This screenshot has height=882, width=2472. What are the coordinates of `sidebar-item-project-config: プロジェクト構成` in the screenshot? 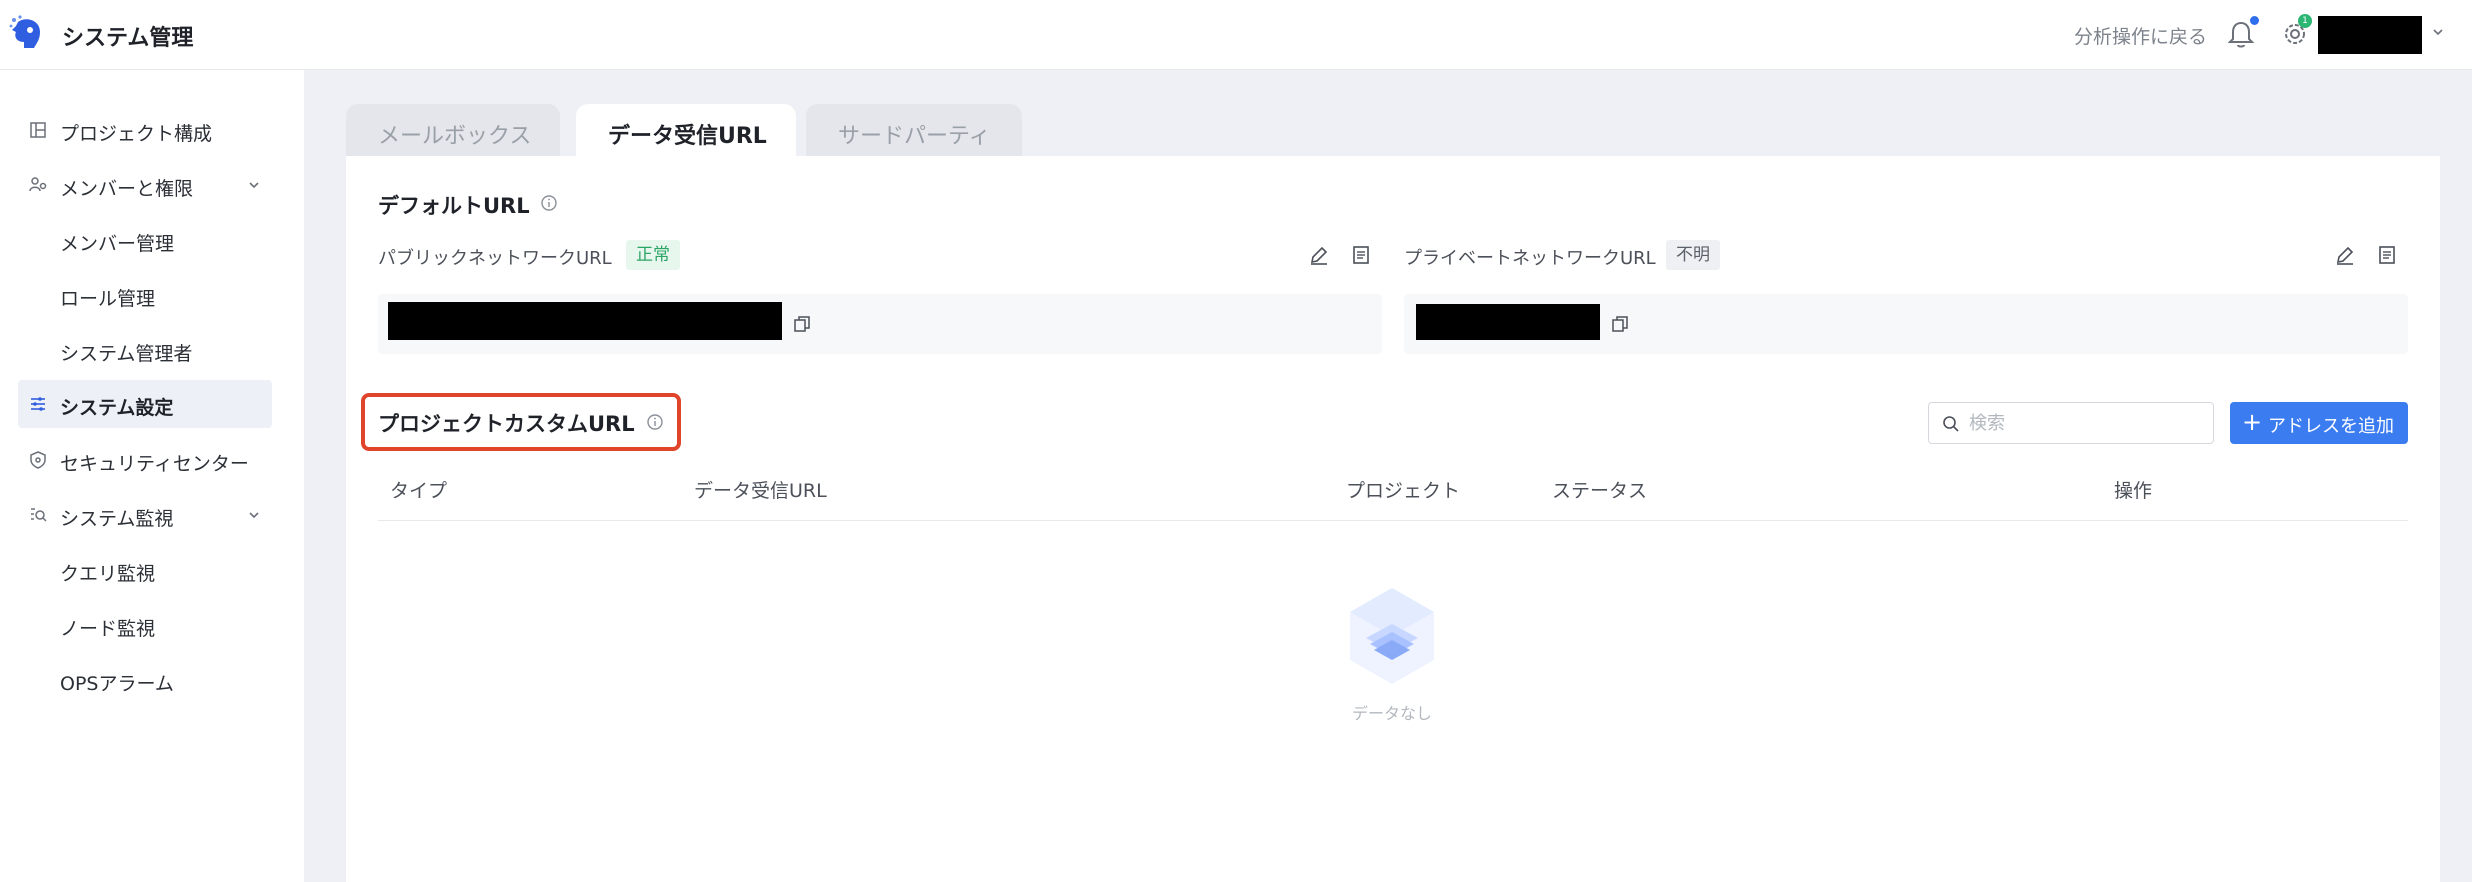 It's located at (145, 130).